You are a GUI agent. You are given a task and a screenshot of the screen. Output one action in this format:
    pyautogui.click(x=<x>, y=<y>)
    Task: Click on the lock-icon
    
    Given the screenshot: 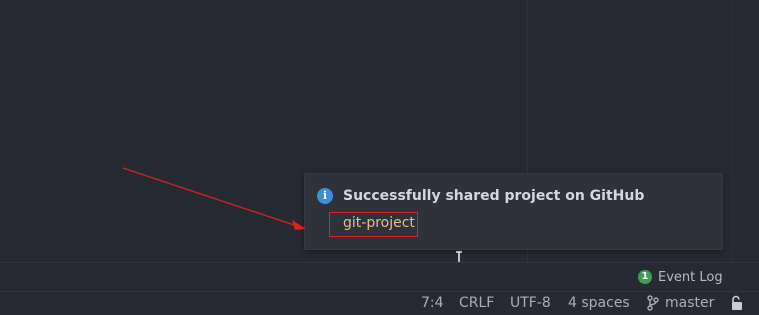 What is the action you would take?
    pyautogui.click(x=737, y=303)
    